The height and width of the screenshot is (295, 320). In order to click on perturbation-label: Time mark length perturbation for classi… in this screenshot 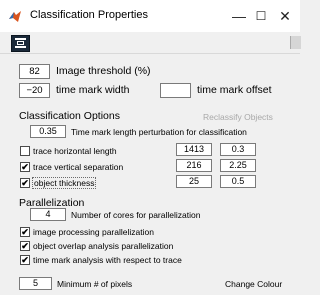, I will do `click(159, 132)`.